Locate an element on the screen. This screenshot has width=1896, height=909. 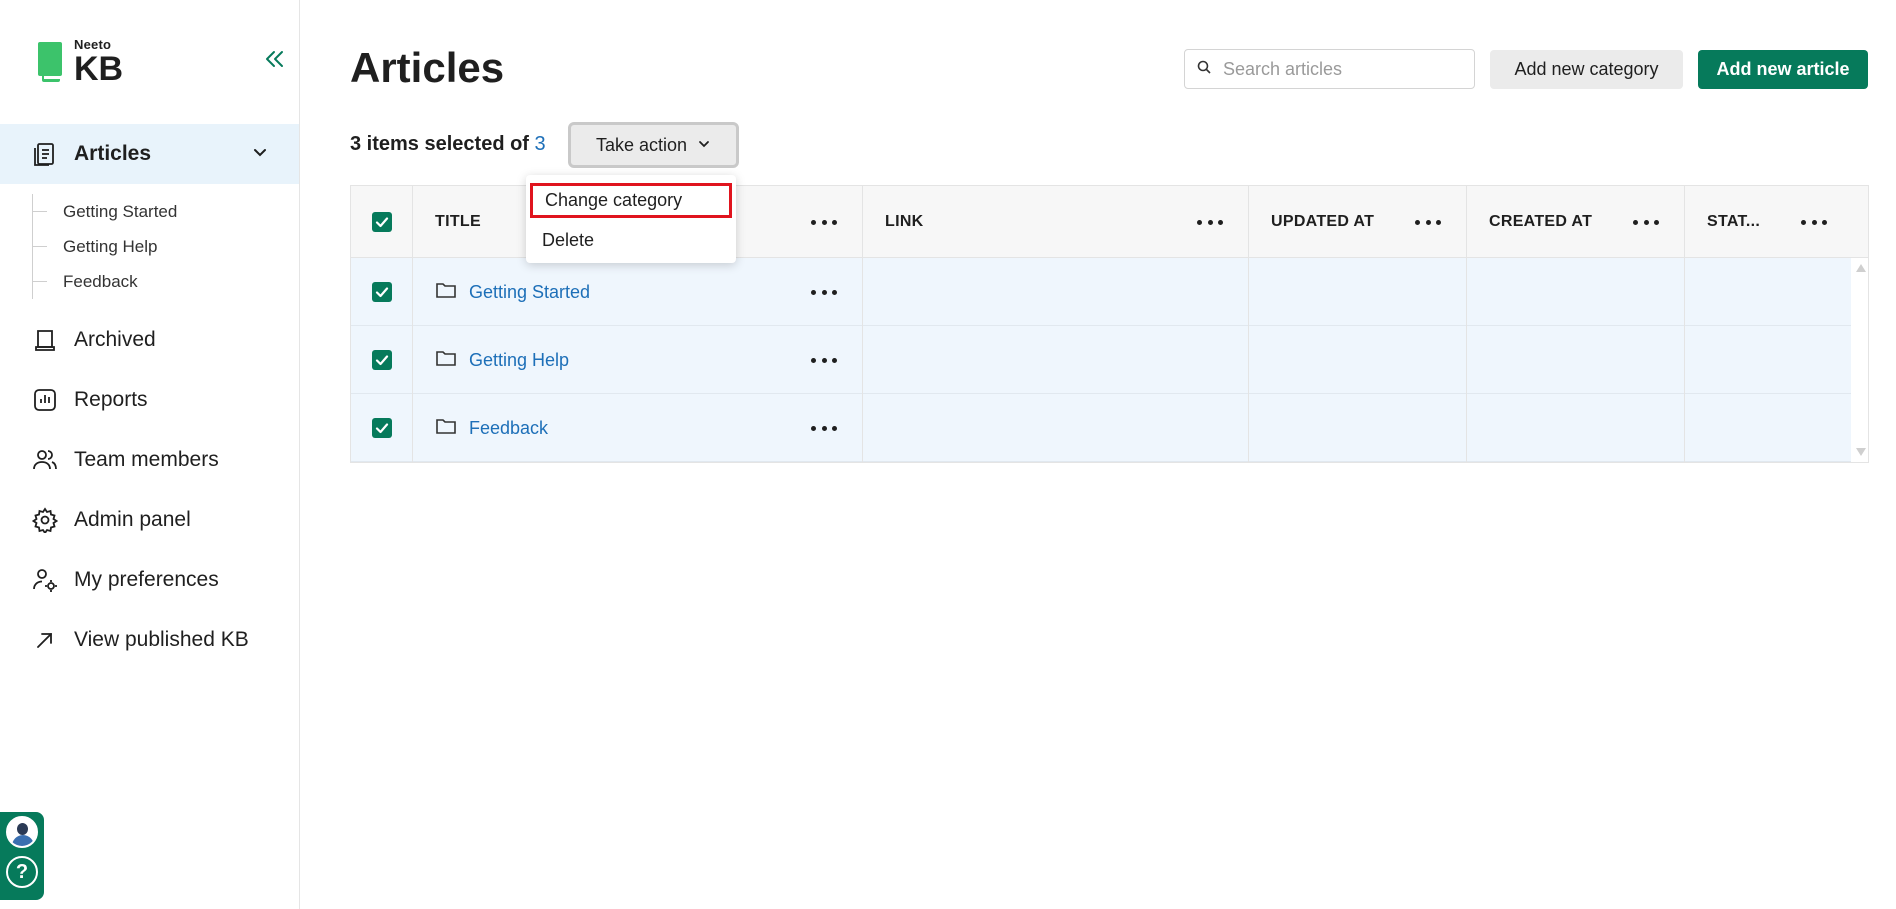
brand-logo: Neeto KB is located at coordinates (79, 62).